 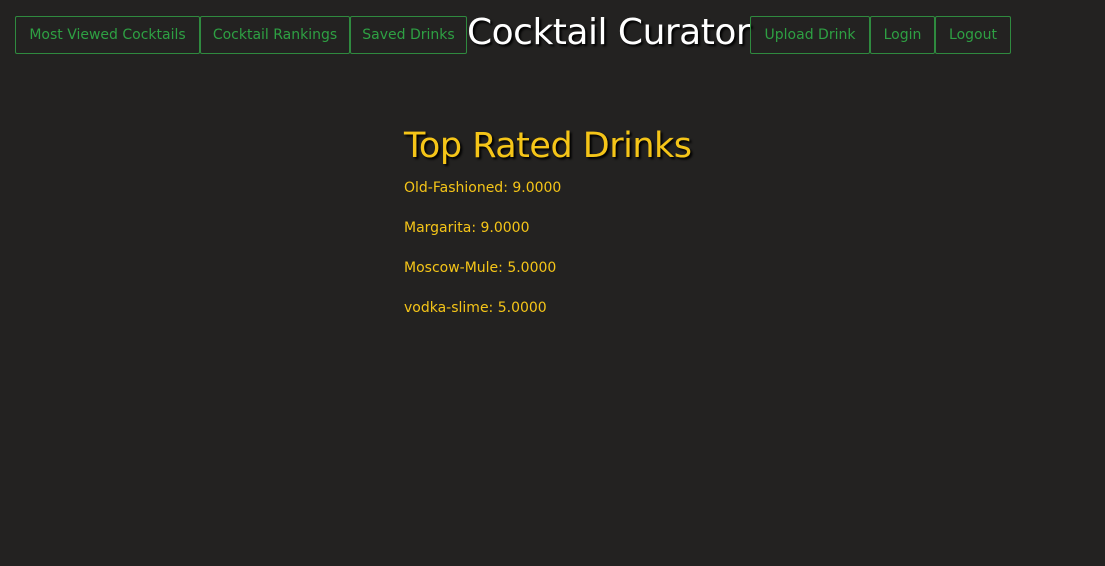 What do you see at coordinates (107, 35) in the screenshot?
I see `most-viewed-cocktails-button: Most Viewed Cocktails` at bounding box center [107, 35].